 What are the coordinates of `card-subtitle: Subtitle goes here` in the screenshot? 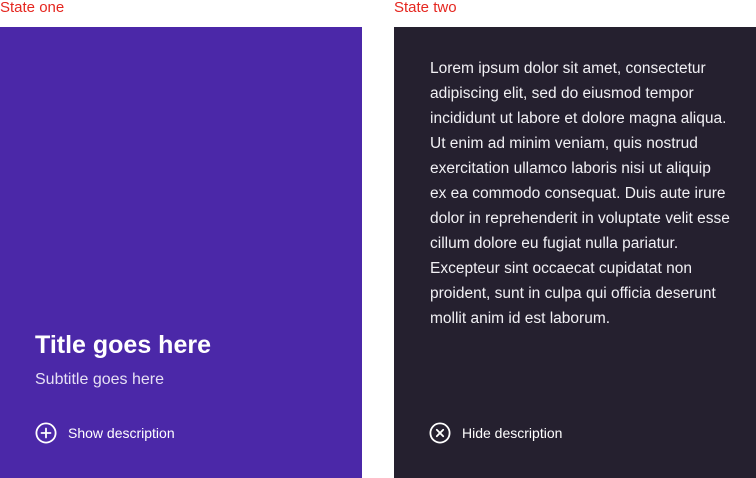 It's located at (99, 379).